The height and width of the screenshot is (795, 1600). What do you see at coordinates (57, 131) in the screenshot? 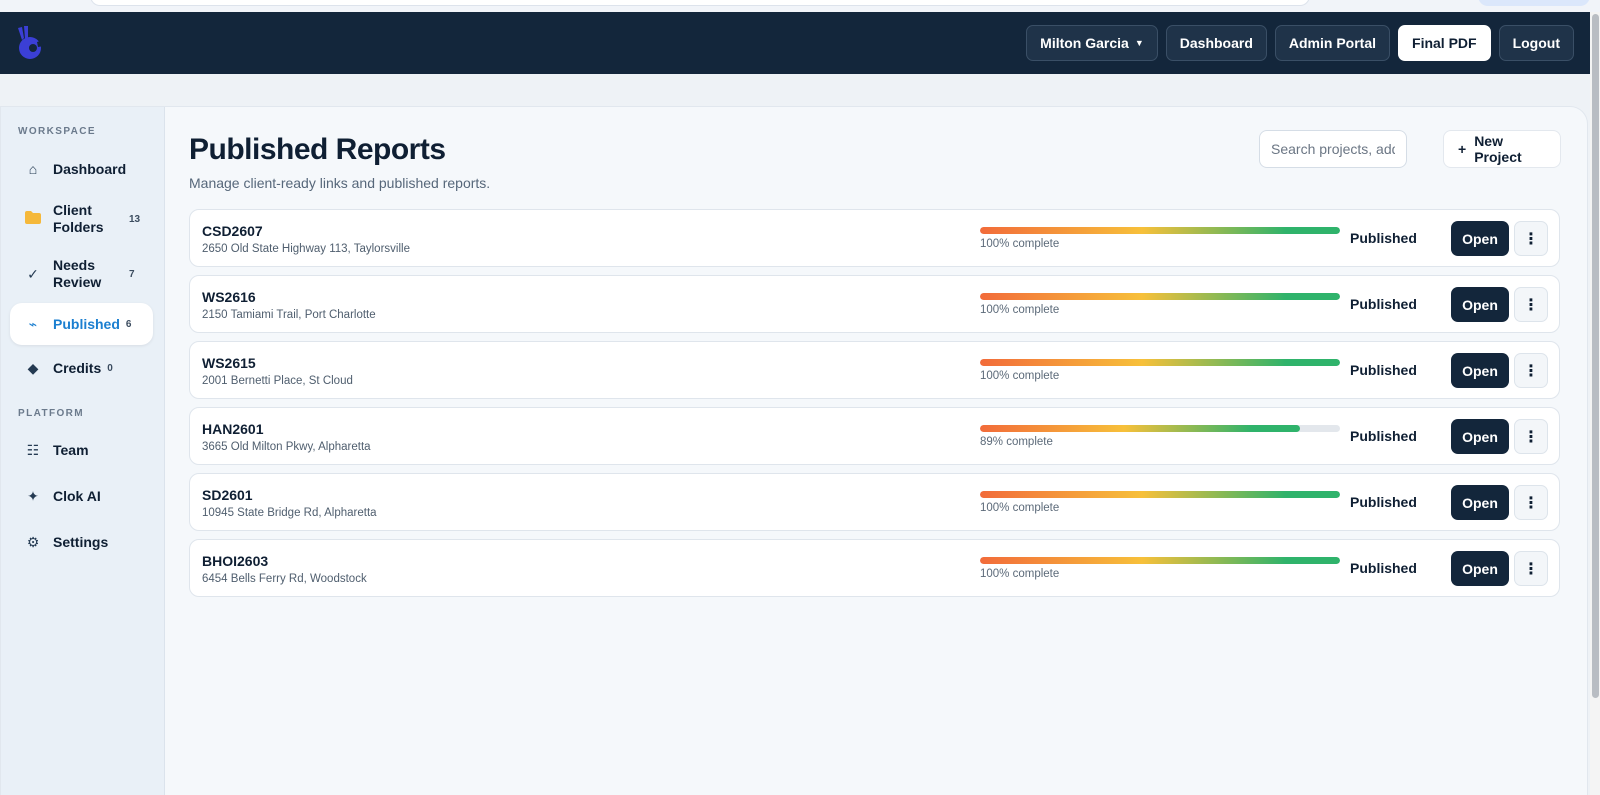
I see `workspace-section-label: WORKSPACE` at bounding box center [57, 131].